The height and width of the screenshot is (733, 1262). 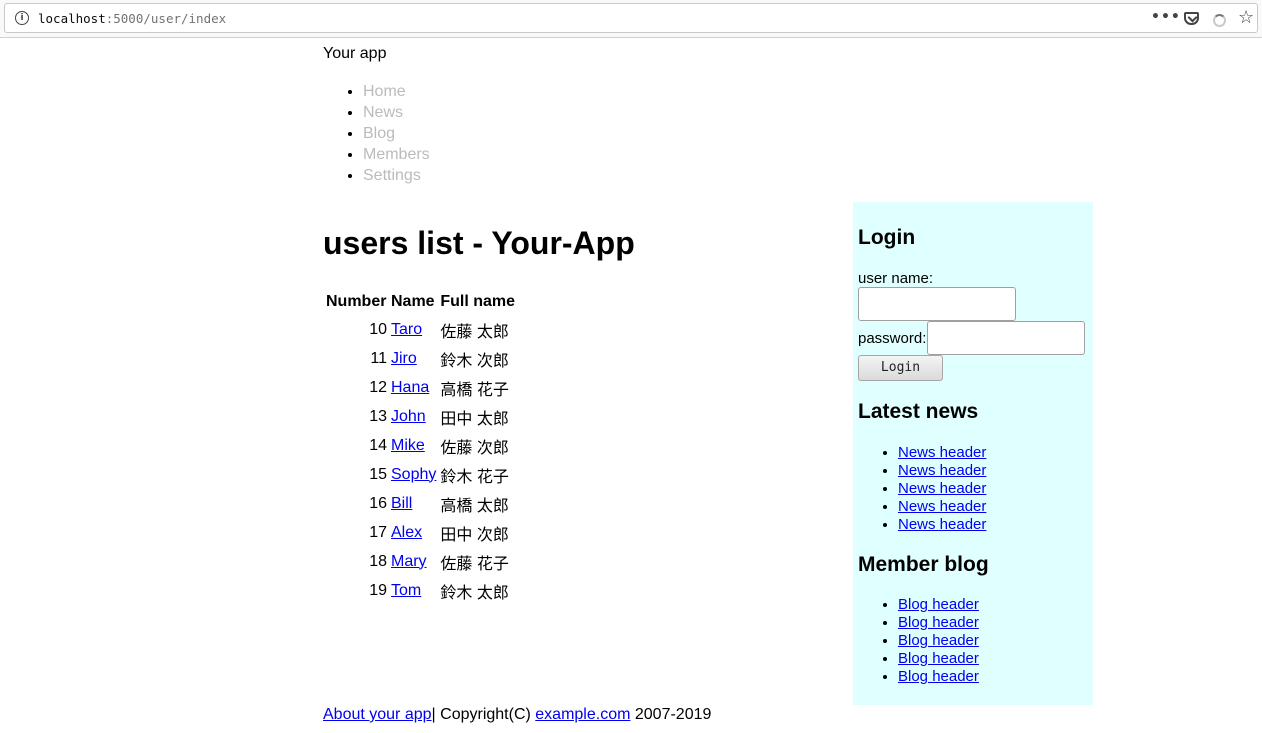 I want to click on table-row: 16 Bill 高橋 太郎, so click(x=420, y=503).